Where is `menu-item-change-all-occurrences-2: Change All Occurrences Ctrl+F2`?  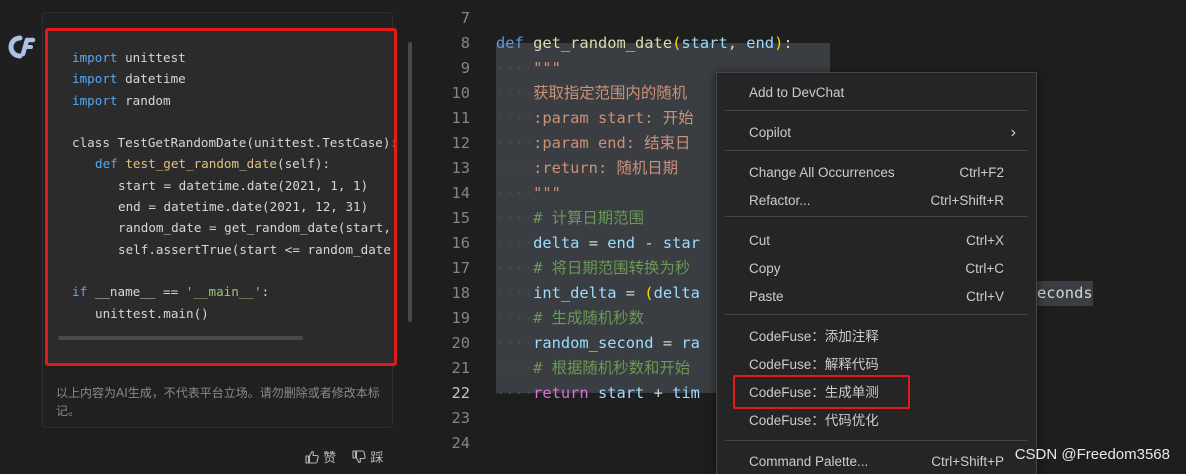 menu-item-change-all-occurrences-2: Change All Occurrences Ctrl+F2 is located at coordinates (876, 173).